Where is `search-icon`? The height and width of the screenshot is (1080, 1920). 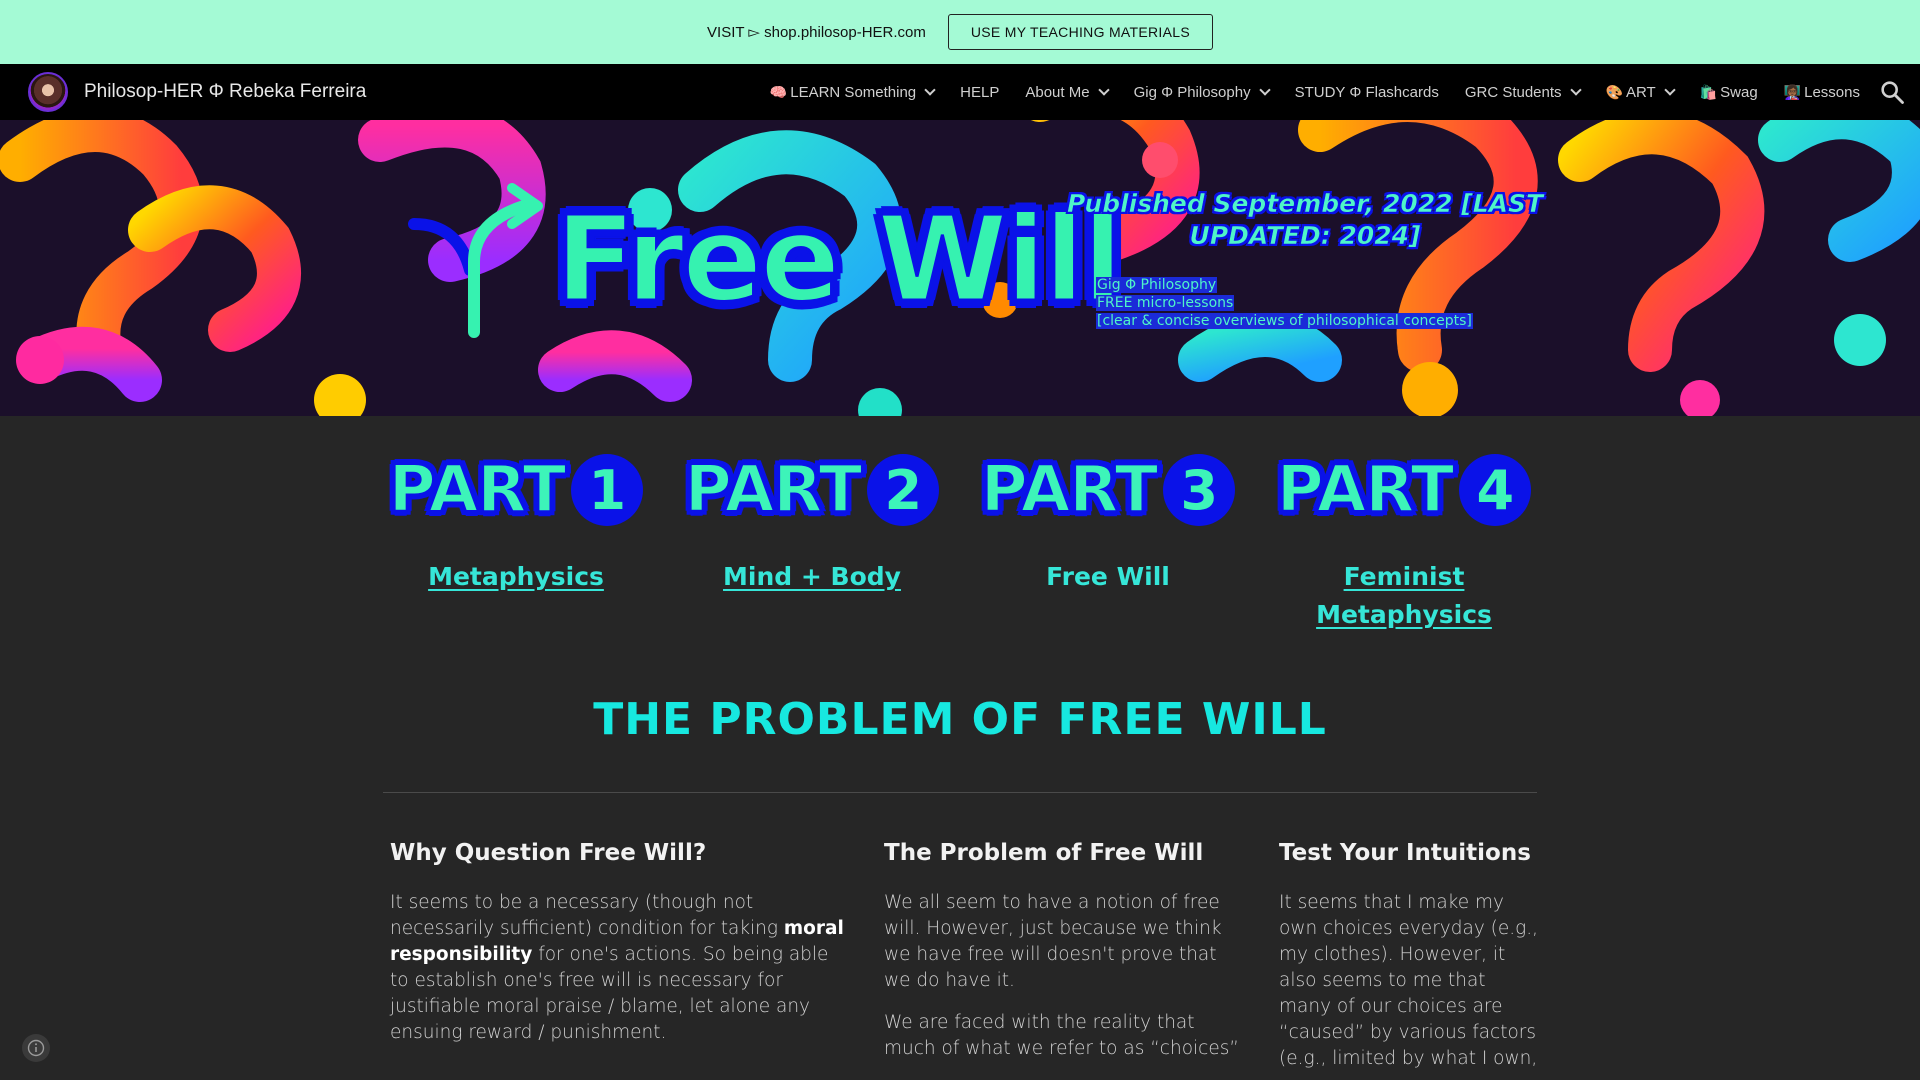
search-icon is located at coordinates (1892, 92).